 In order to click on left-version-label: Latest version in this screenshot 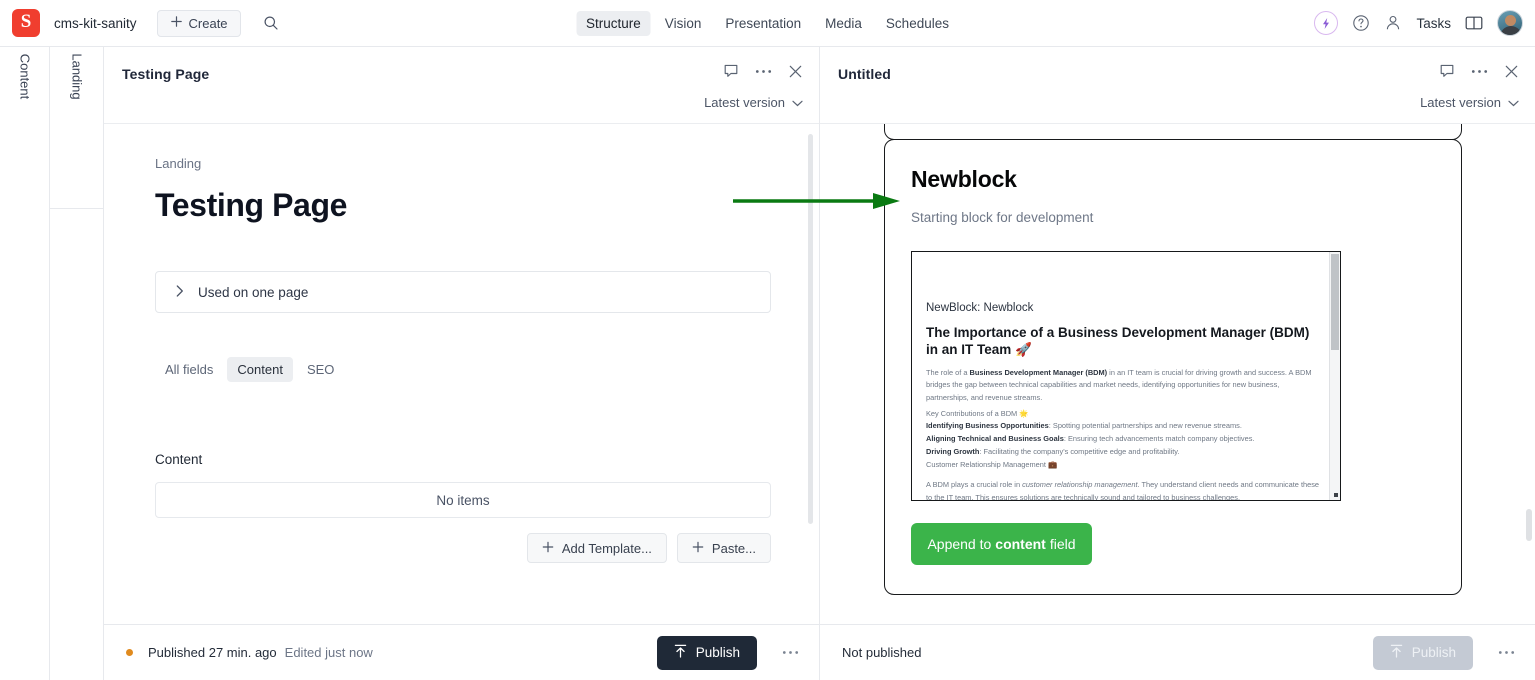, I will do `click(744, 102)`.